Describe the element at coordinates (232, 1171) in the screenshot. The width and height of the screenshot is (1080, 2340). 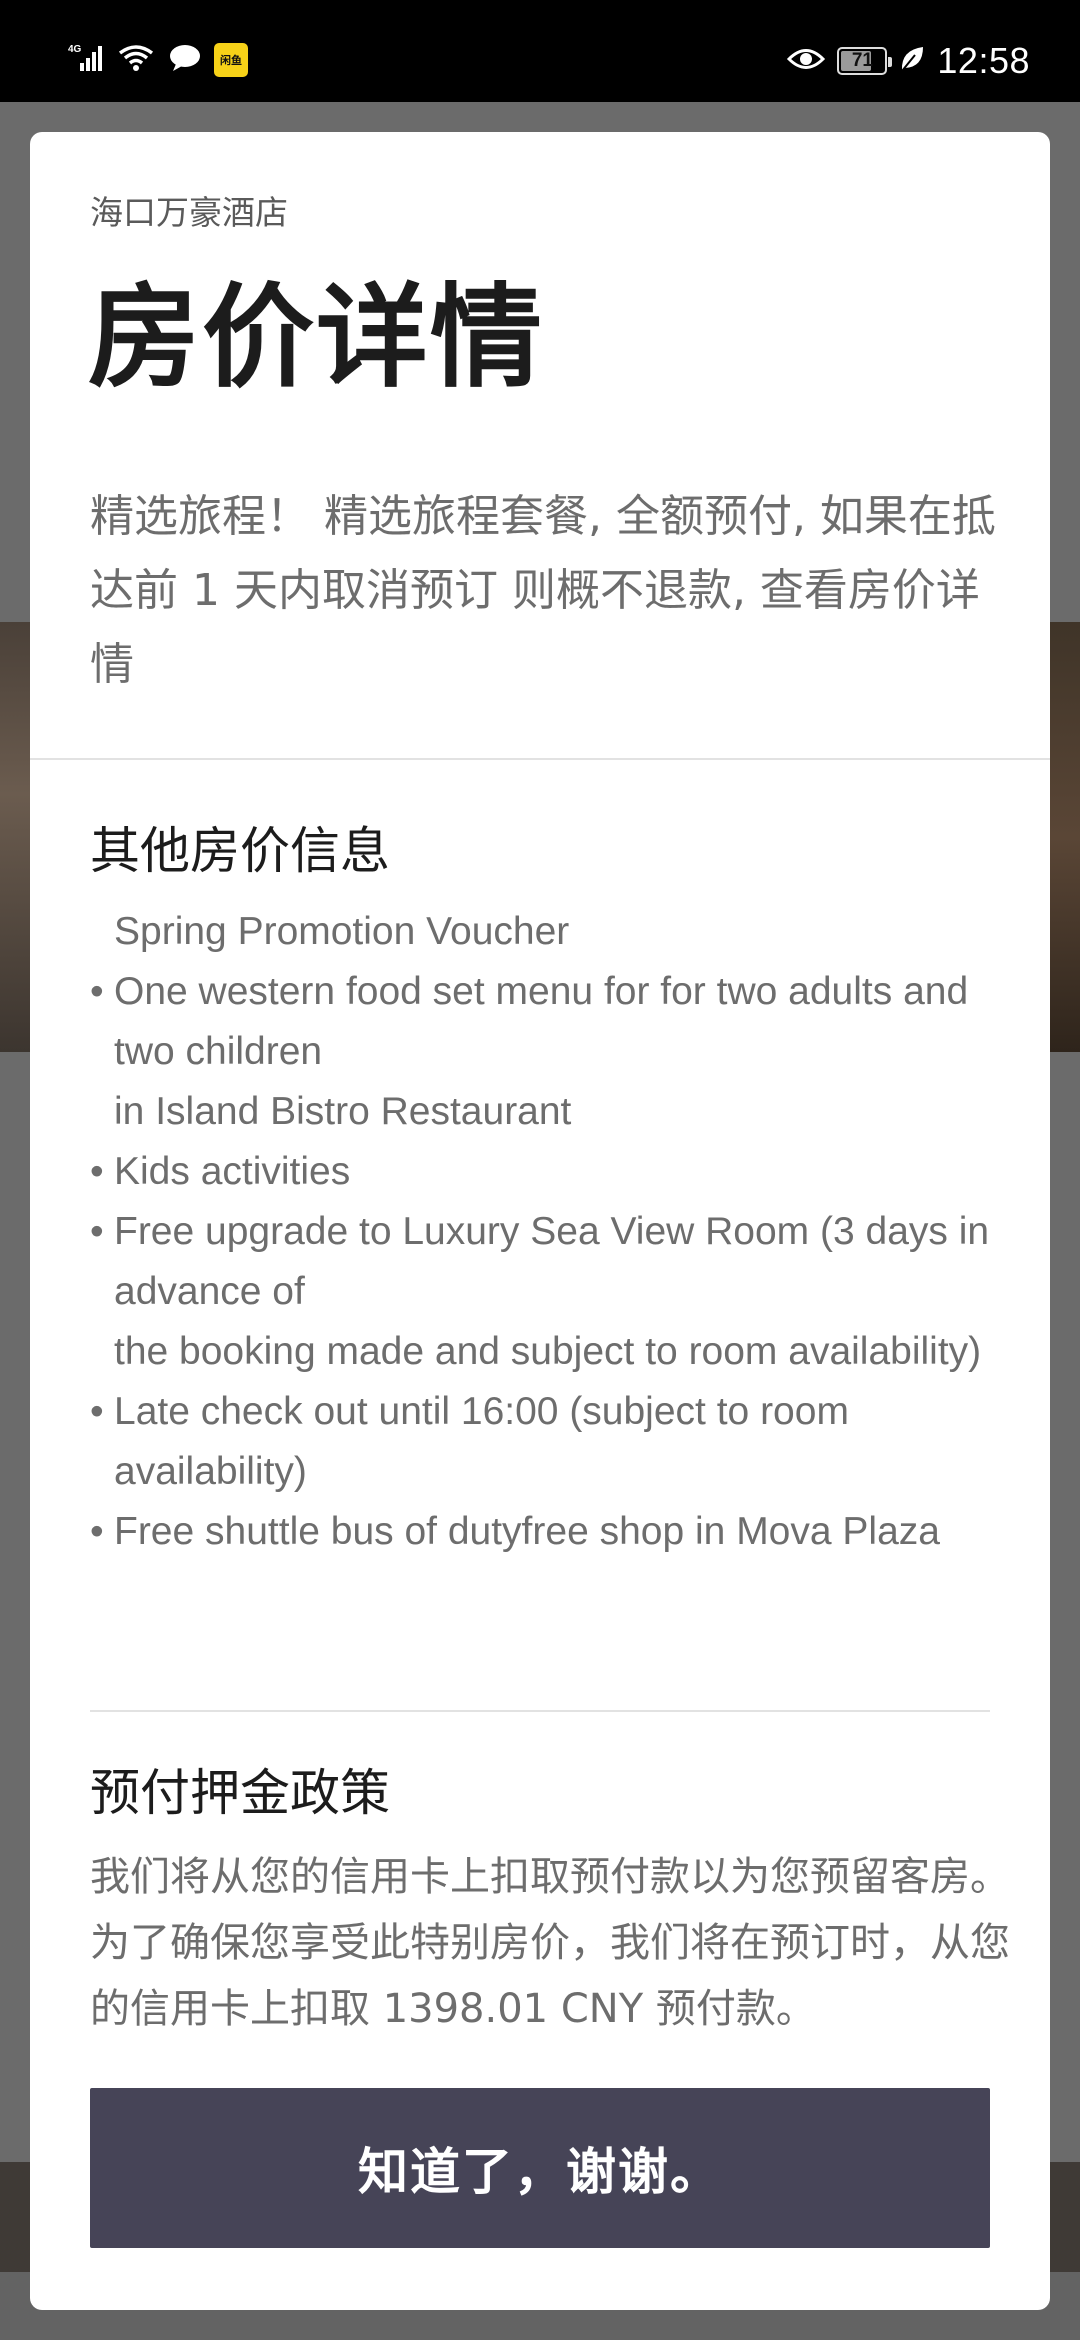
I see `rate-info-item-text: Kids activities` at that location.